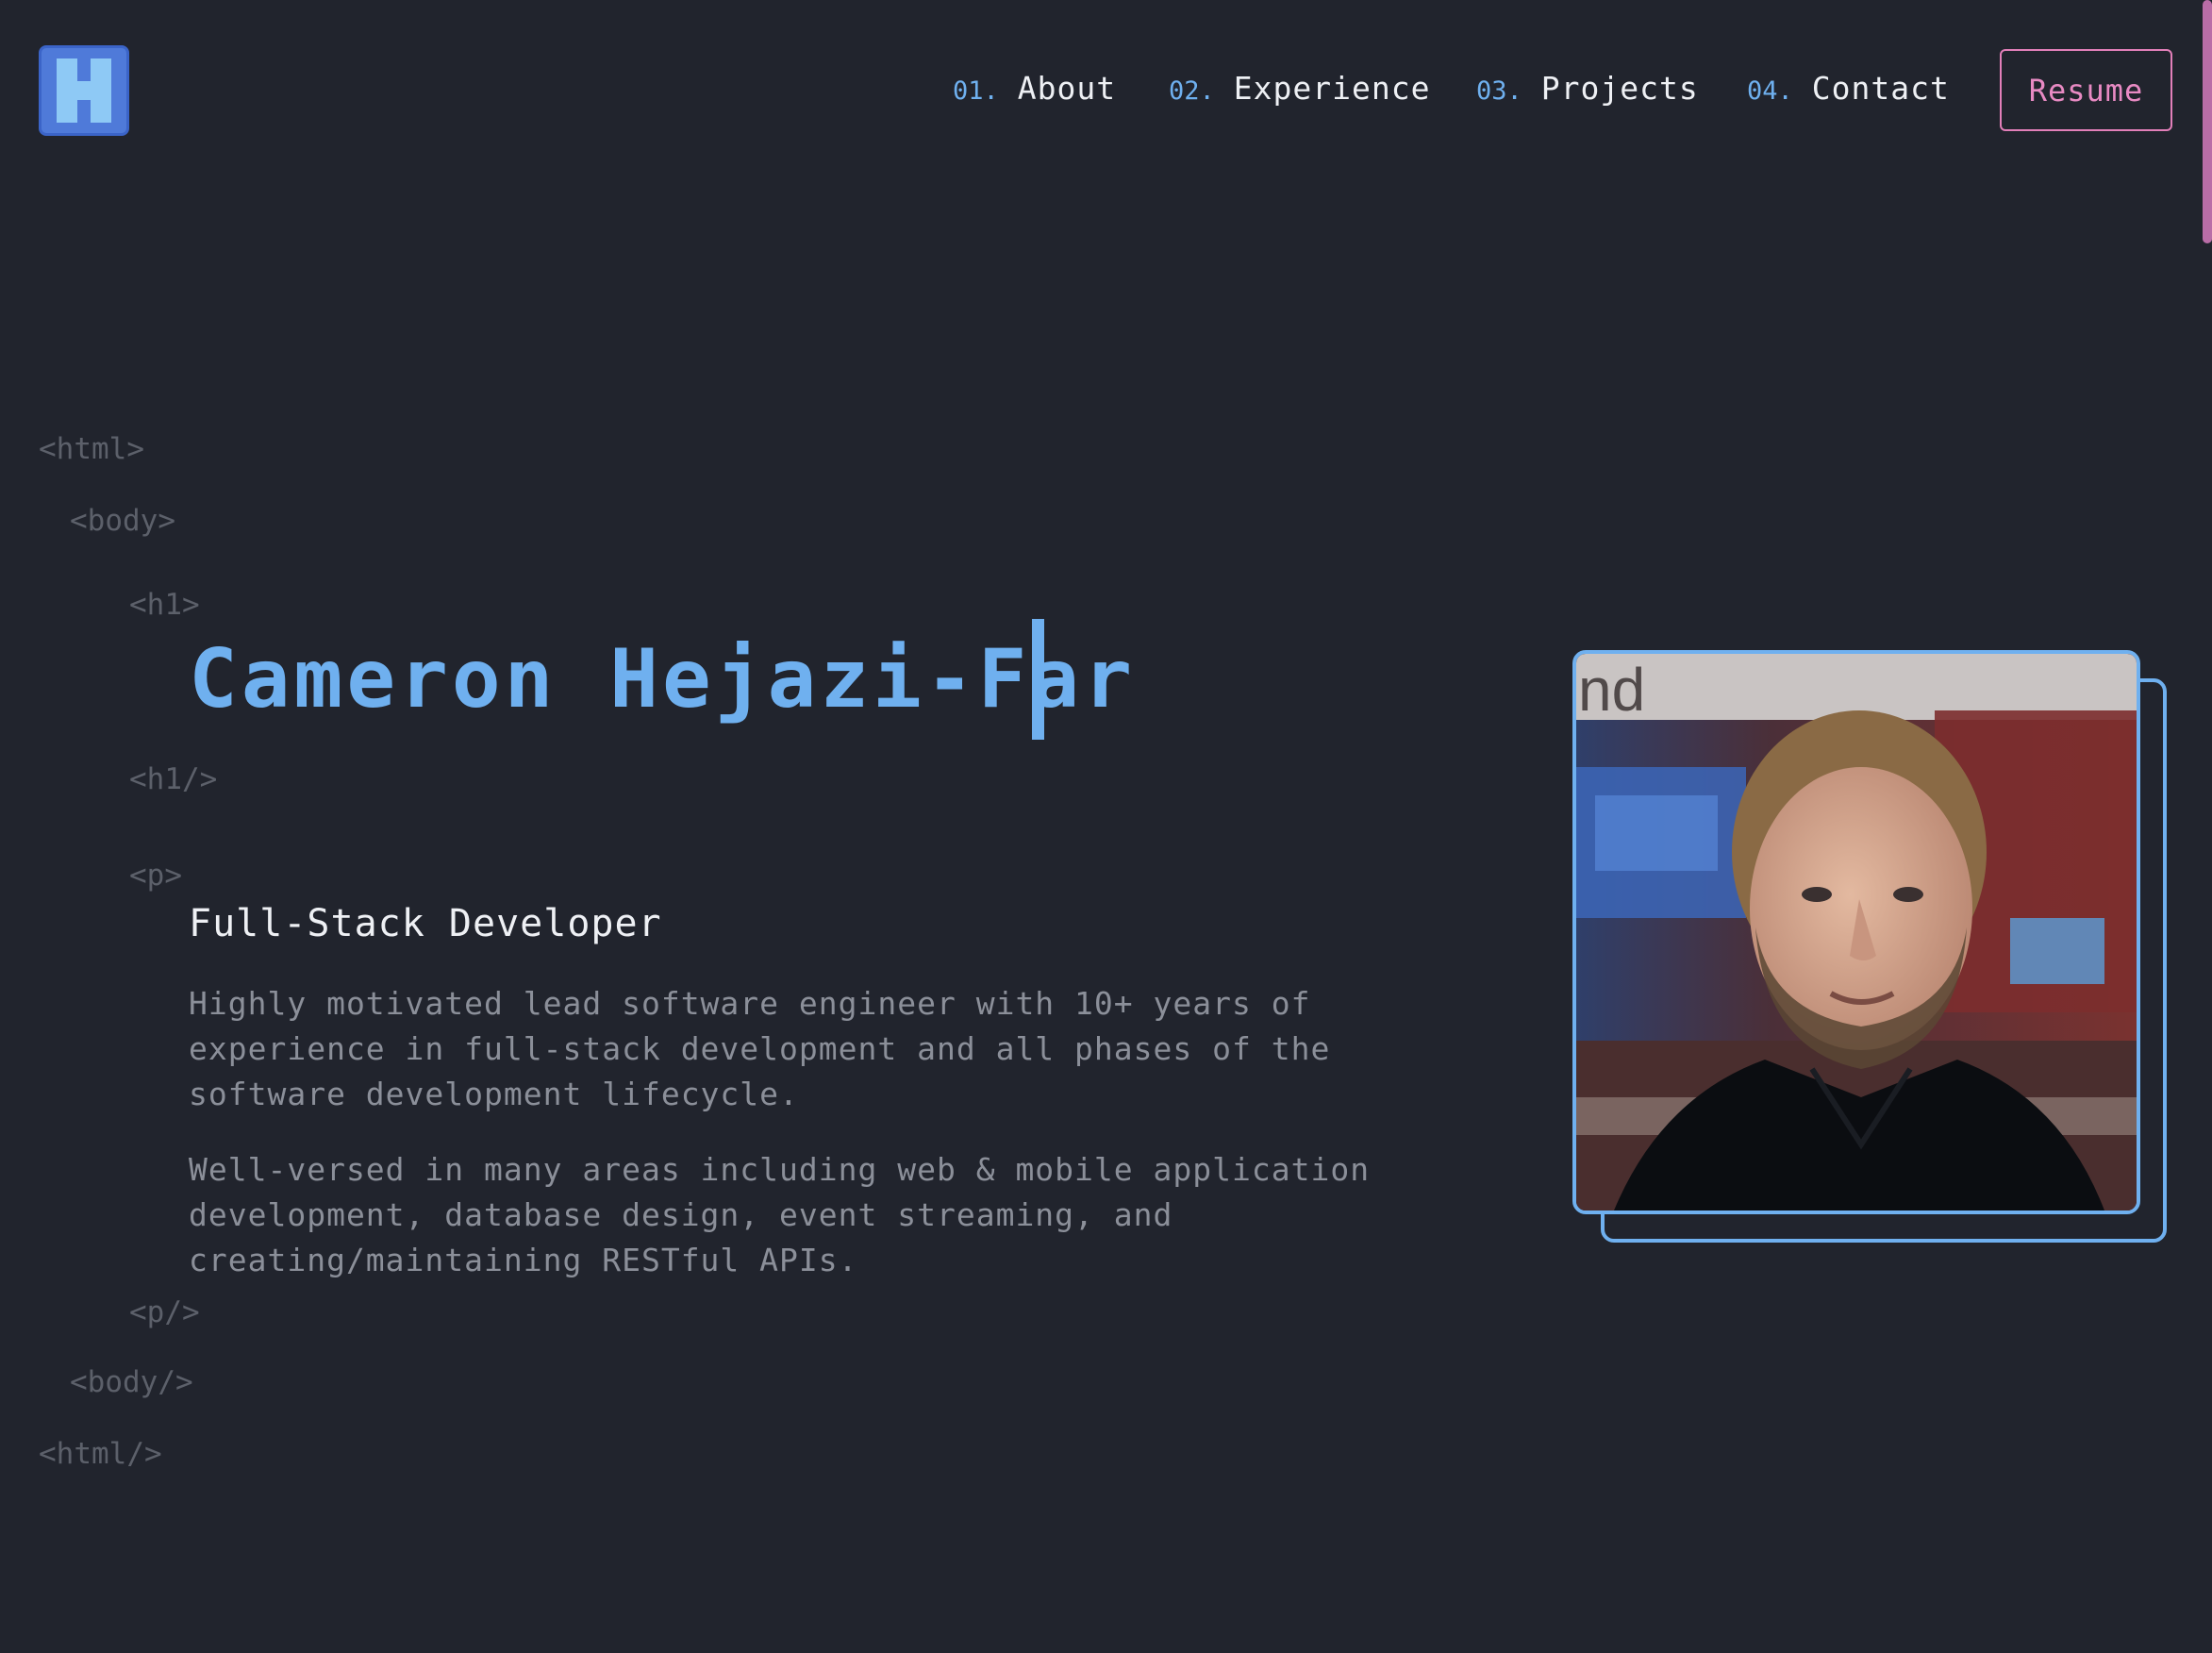 This screenshot has height=1653, width=2212. Describe the element at coordinates (976, 91) in the screenshot. I see `nav-number: 01.` at that location.